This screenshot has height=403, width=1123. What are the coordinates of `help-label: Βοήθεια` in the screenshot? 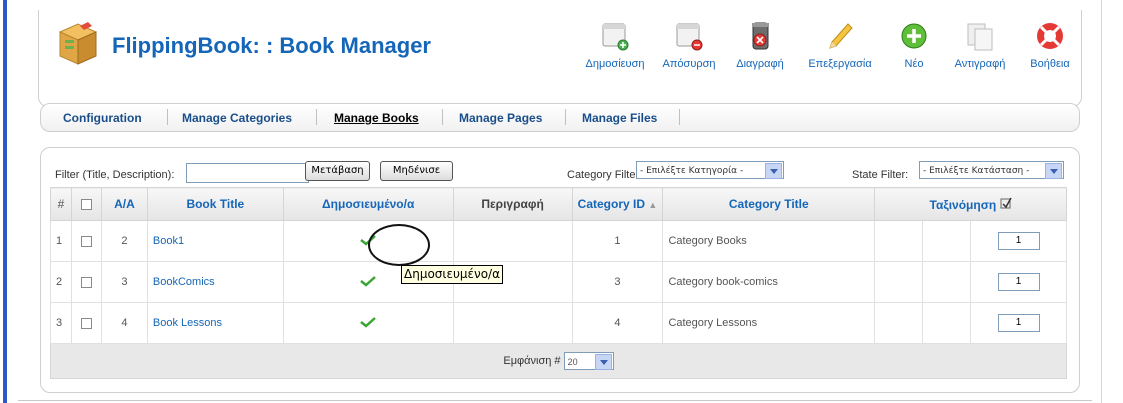 It's located at (1050, 64).